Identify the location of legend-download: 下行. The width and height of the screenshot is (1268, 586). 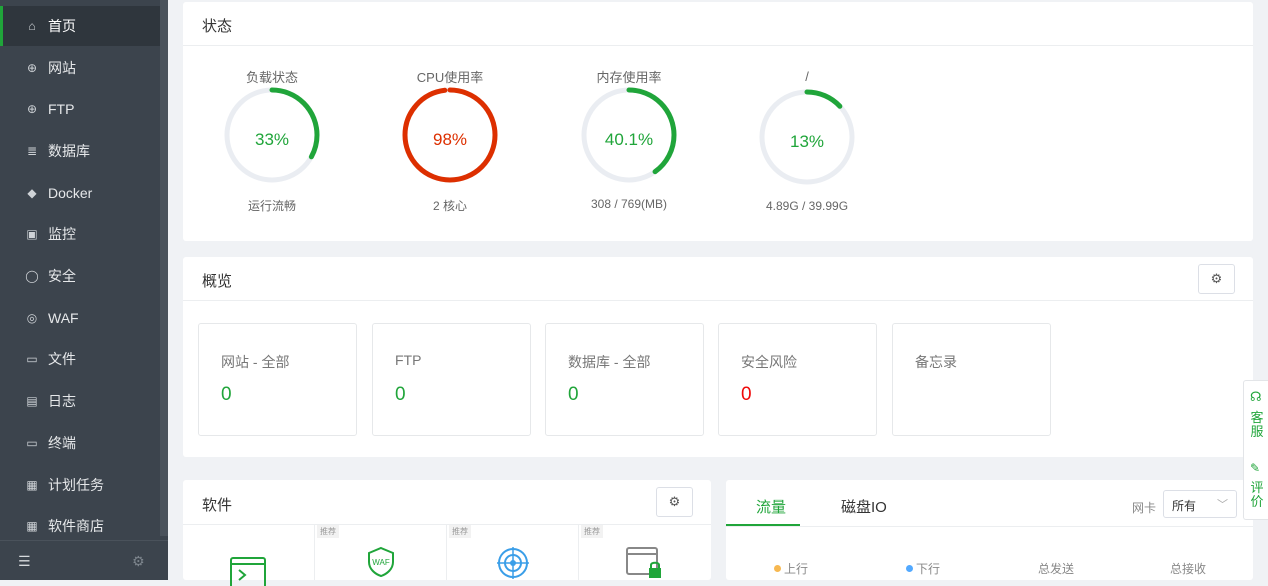
(923, 568).